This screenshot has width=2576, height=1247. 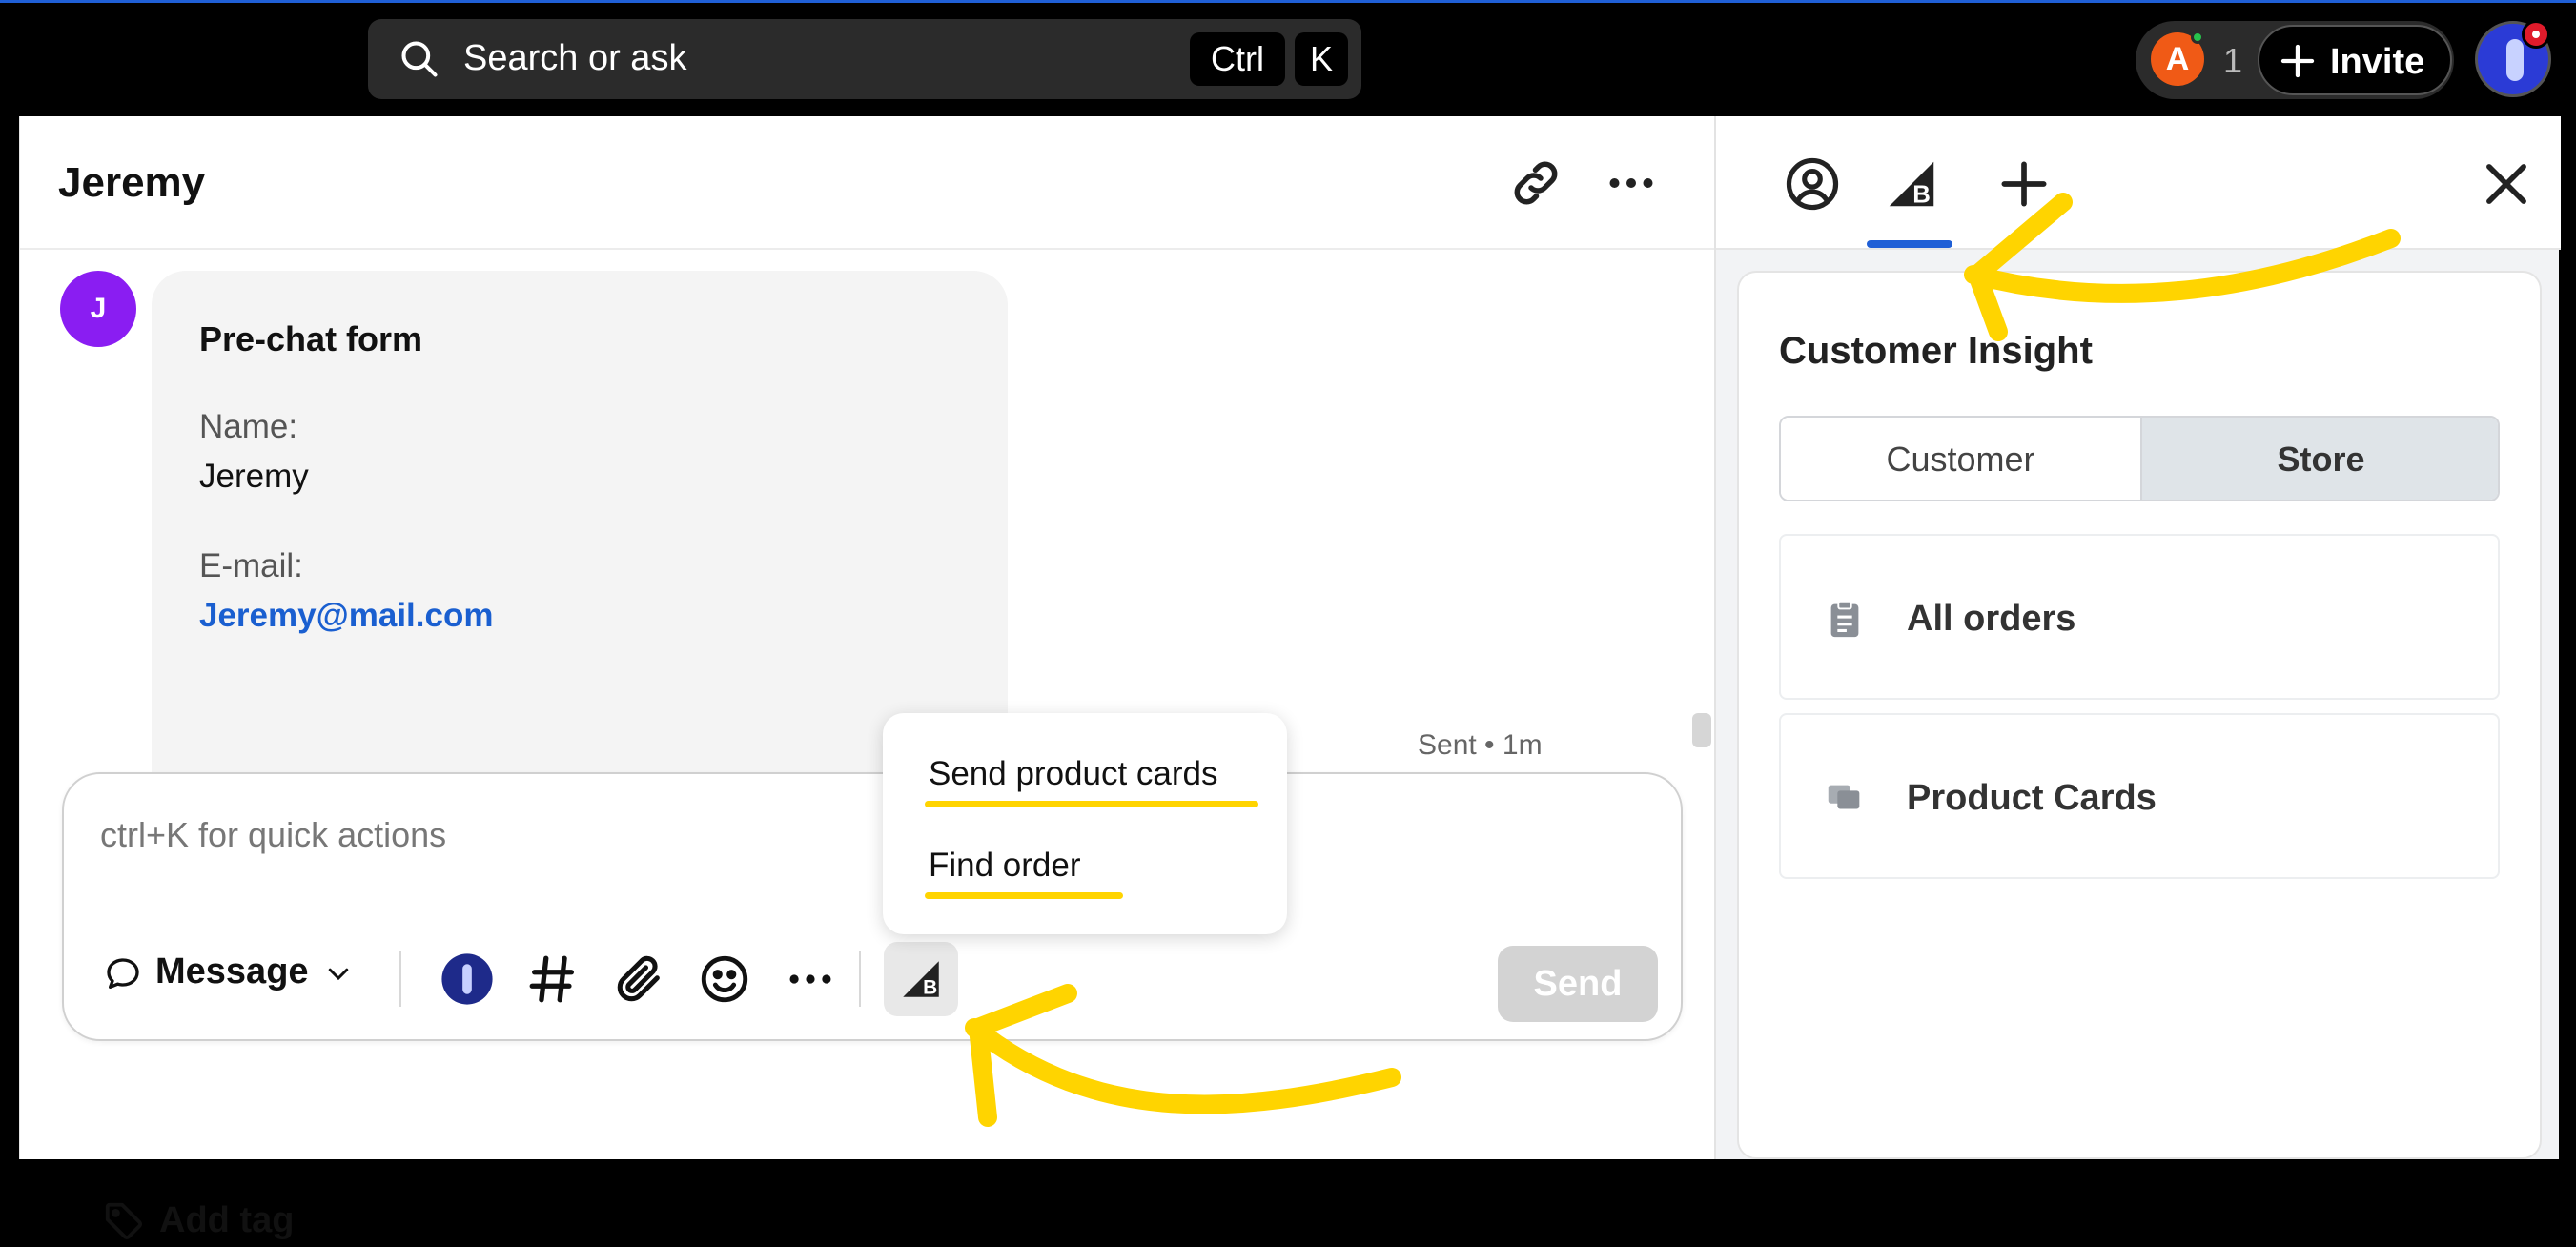 What do you see at coordinates (98, 309) in the screenshot?
I see `contact-avatar: J` at bounding box center [98, 309].